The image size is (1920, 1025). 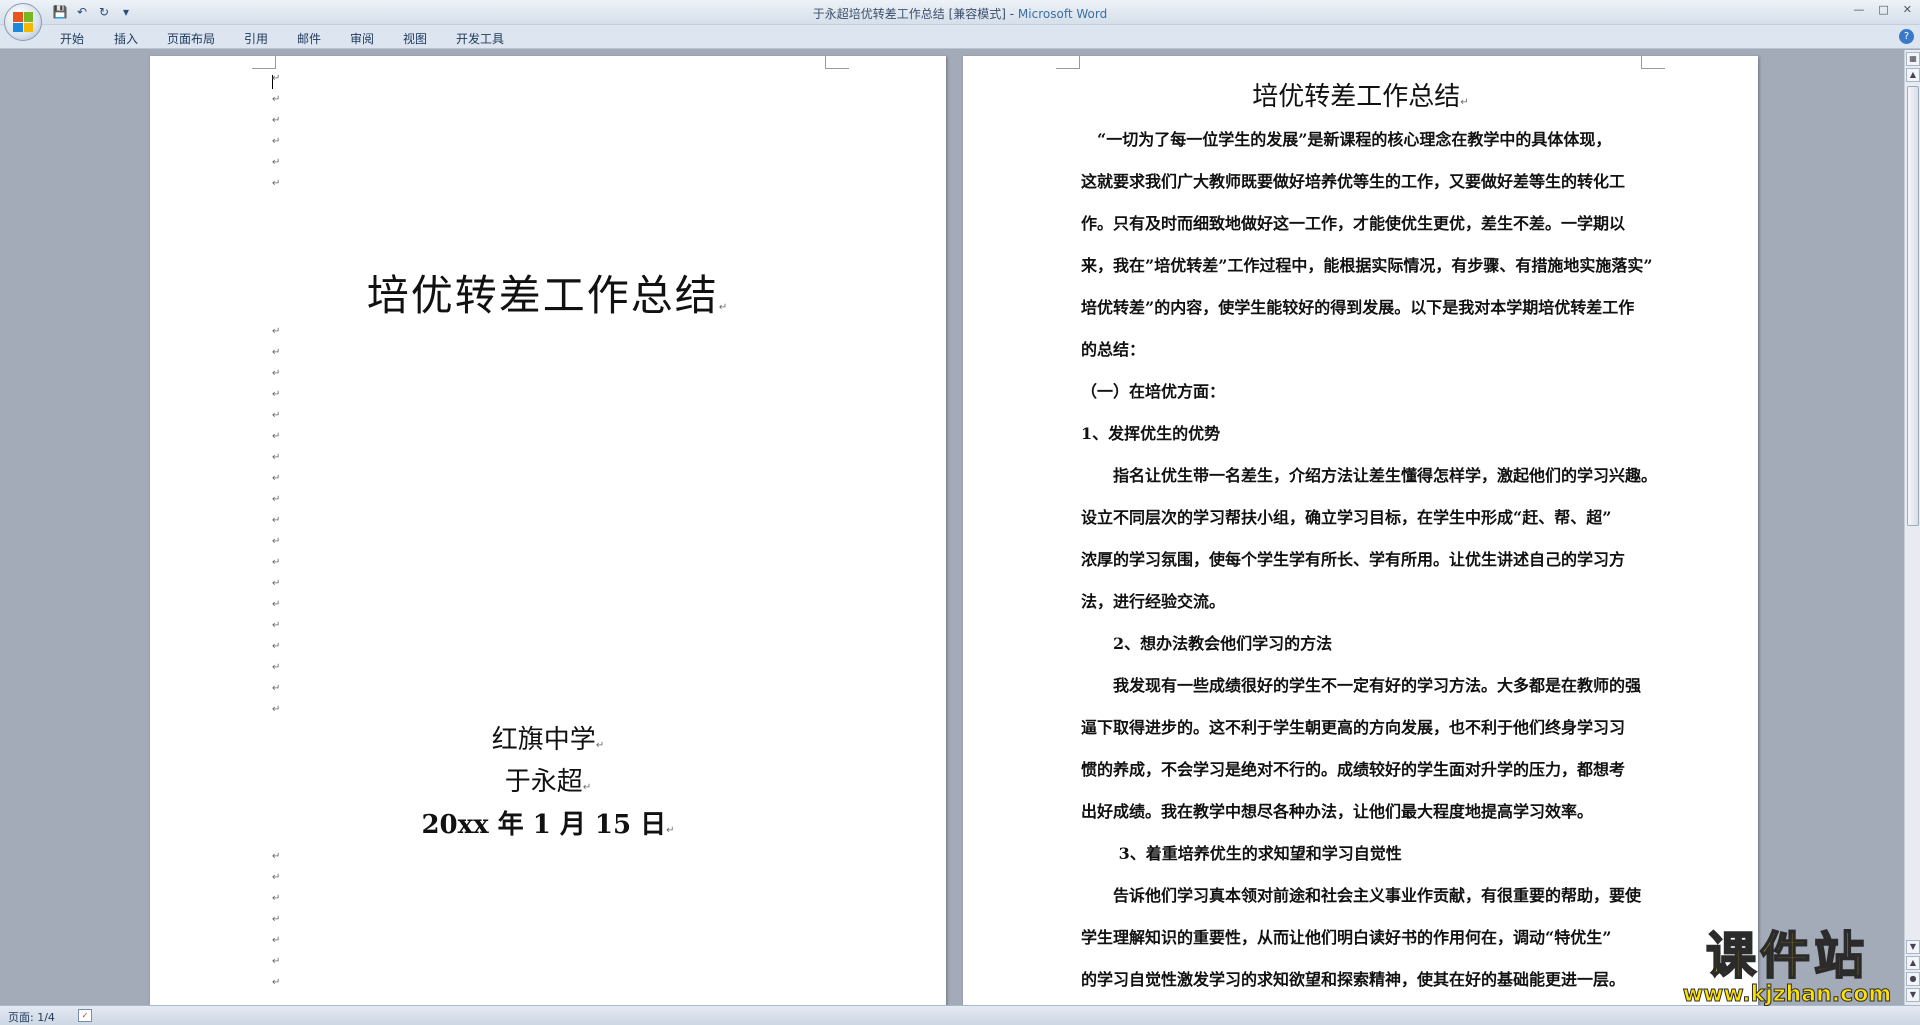 What do you see at coordinates (548, 740) in the screenshot?
I see `cover-school: 红旗中学↵` at bounding box center [548, 740].